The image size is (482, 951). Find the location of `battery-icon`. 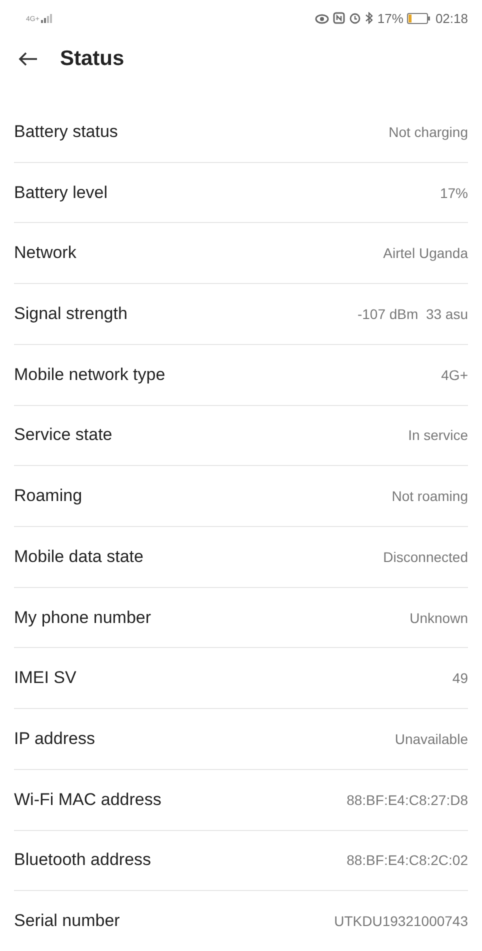

battery-icon is located at coordinates (419, 18).